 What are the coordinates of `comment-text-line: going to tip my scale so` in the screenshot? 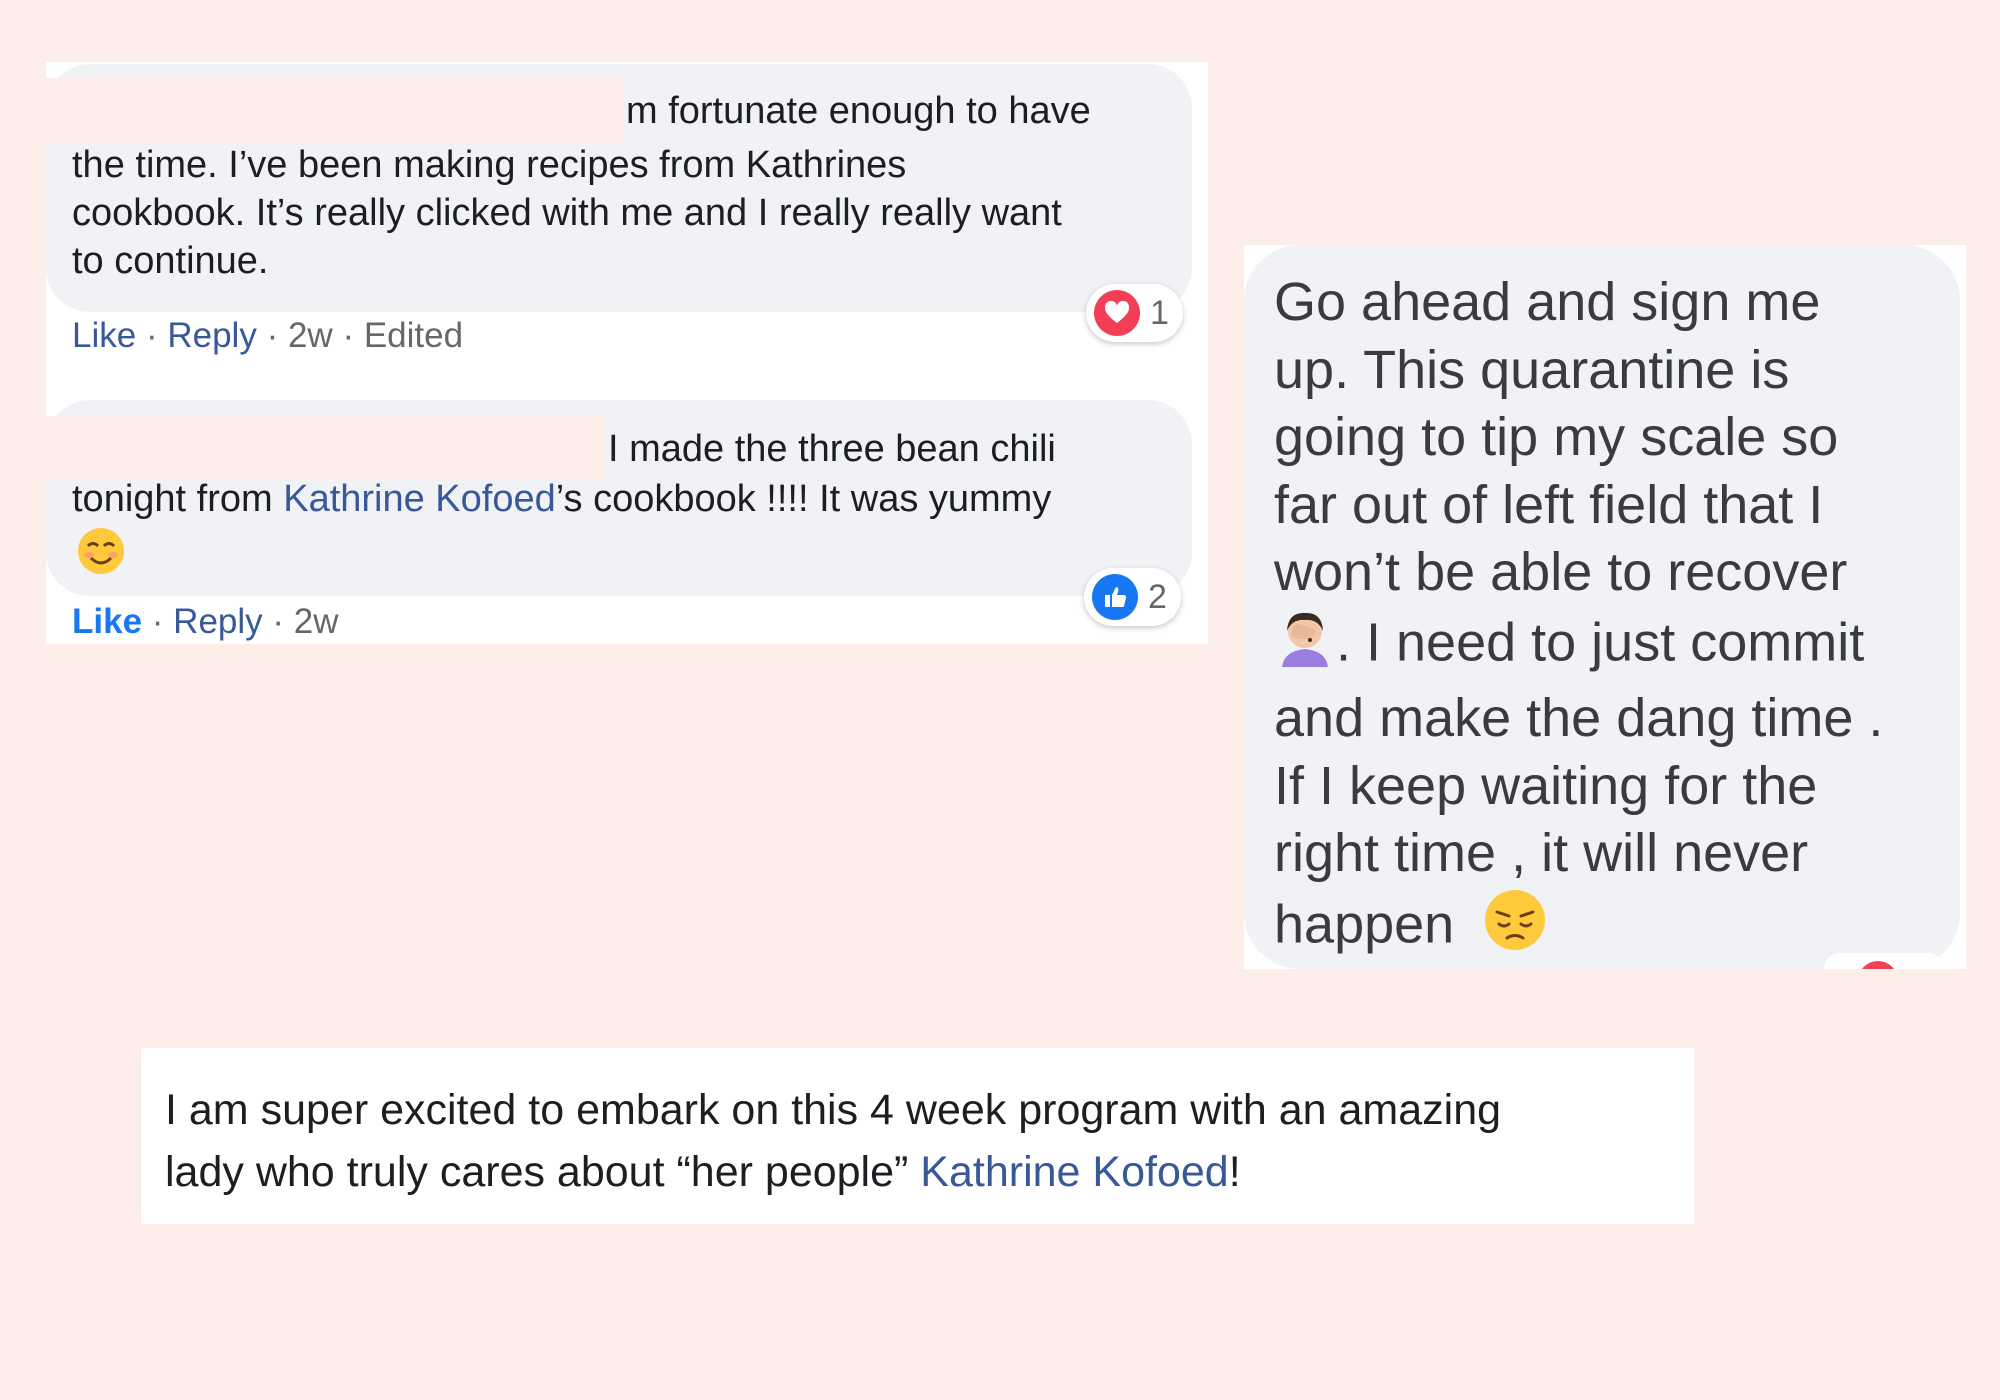 It's located at (1556, 437).